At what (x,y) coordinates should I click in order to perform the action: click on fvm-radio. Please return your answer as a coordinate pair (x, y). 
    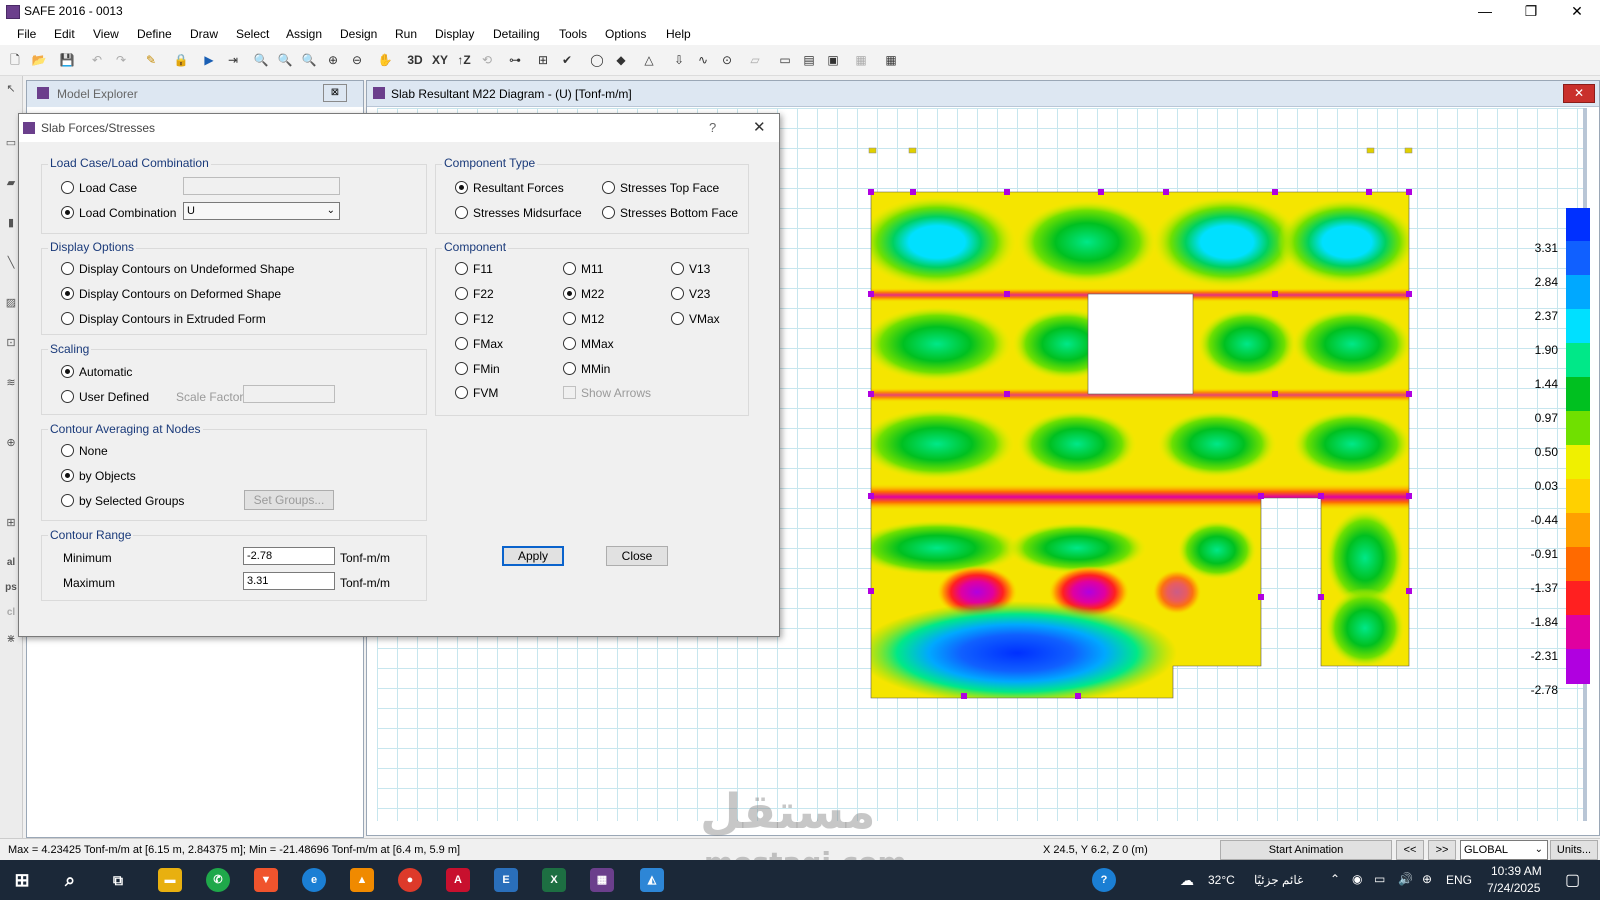
    Looking at the image, I should click on (461, 392).